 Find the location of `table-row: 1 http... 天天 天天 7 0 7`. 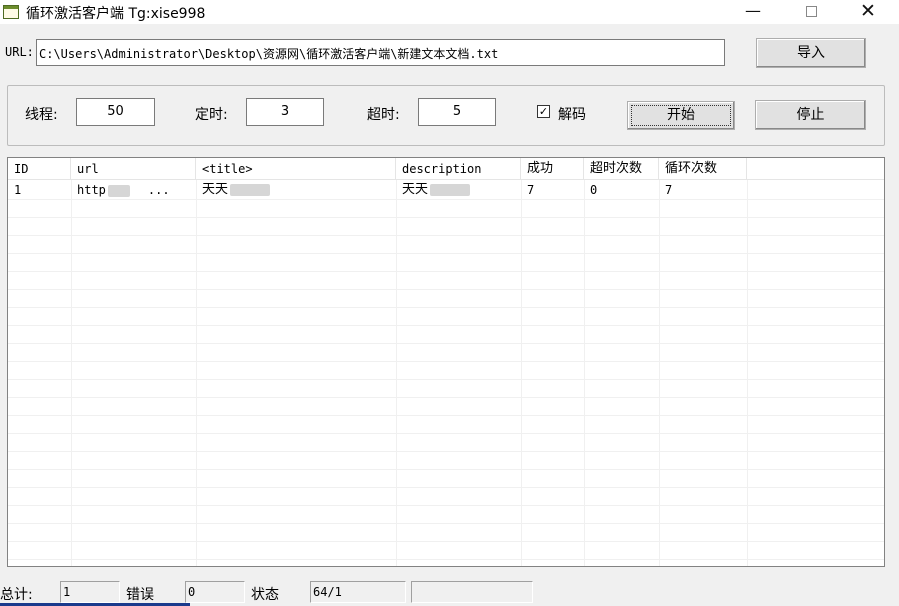

table-row: 1 http... 天天 天天 7 0 7 is located at coordinates (446, 190).